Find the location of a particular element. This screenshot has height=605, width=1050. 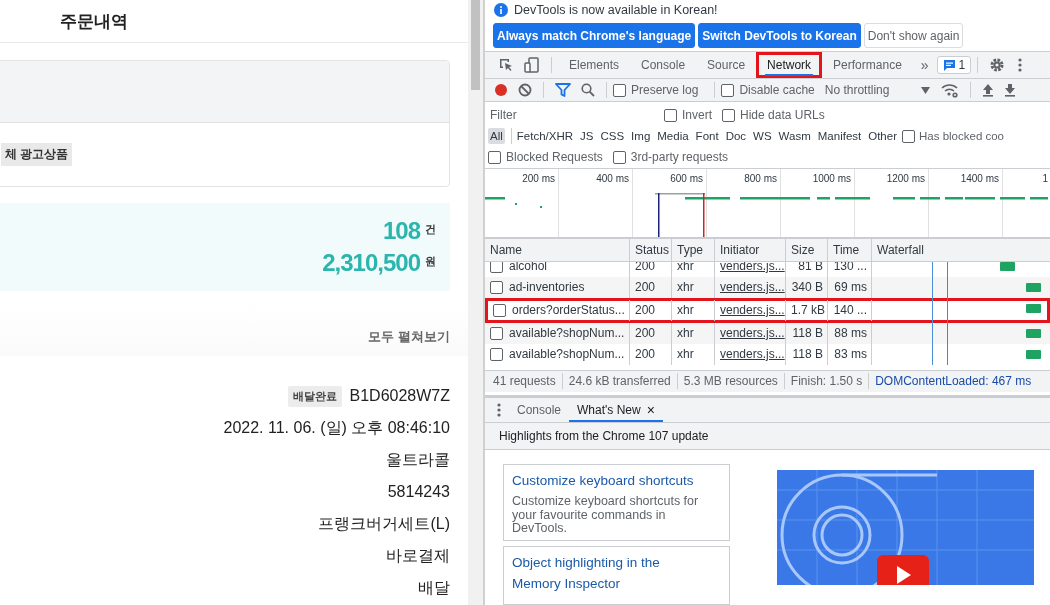

feature-title: Customize keyboard shortcuts is located at coordinates (616, 480).